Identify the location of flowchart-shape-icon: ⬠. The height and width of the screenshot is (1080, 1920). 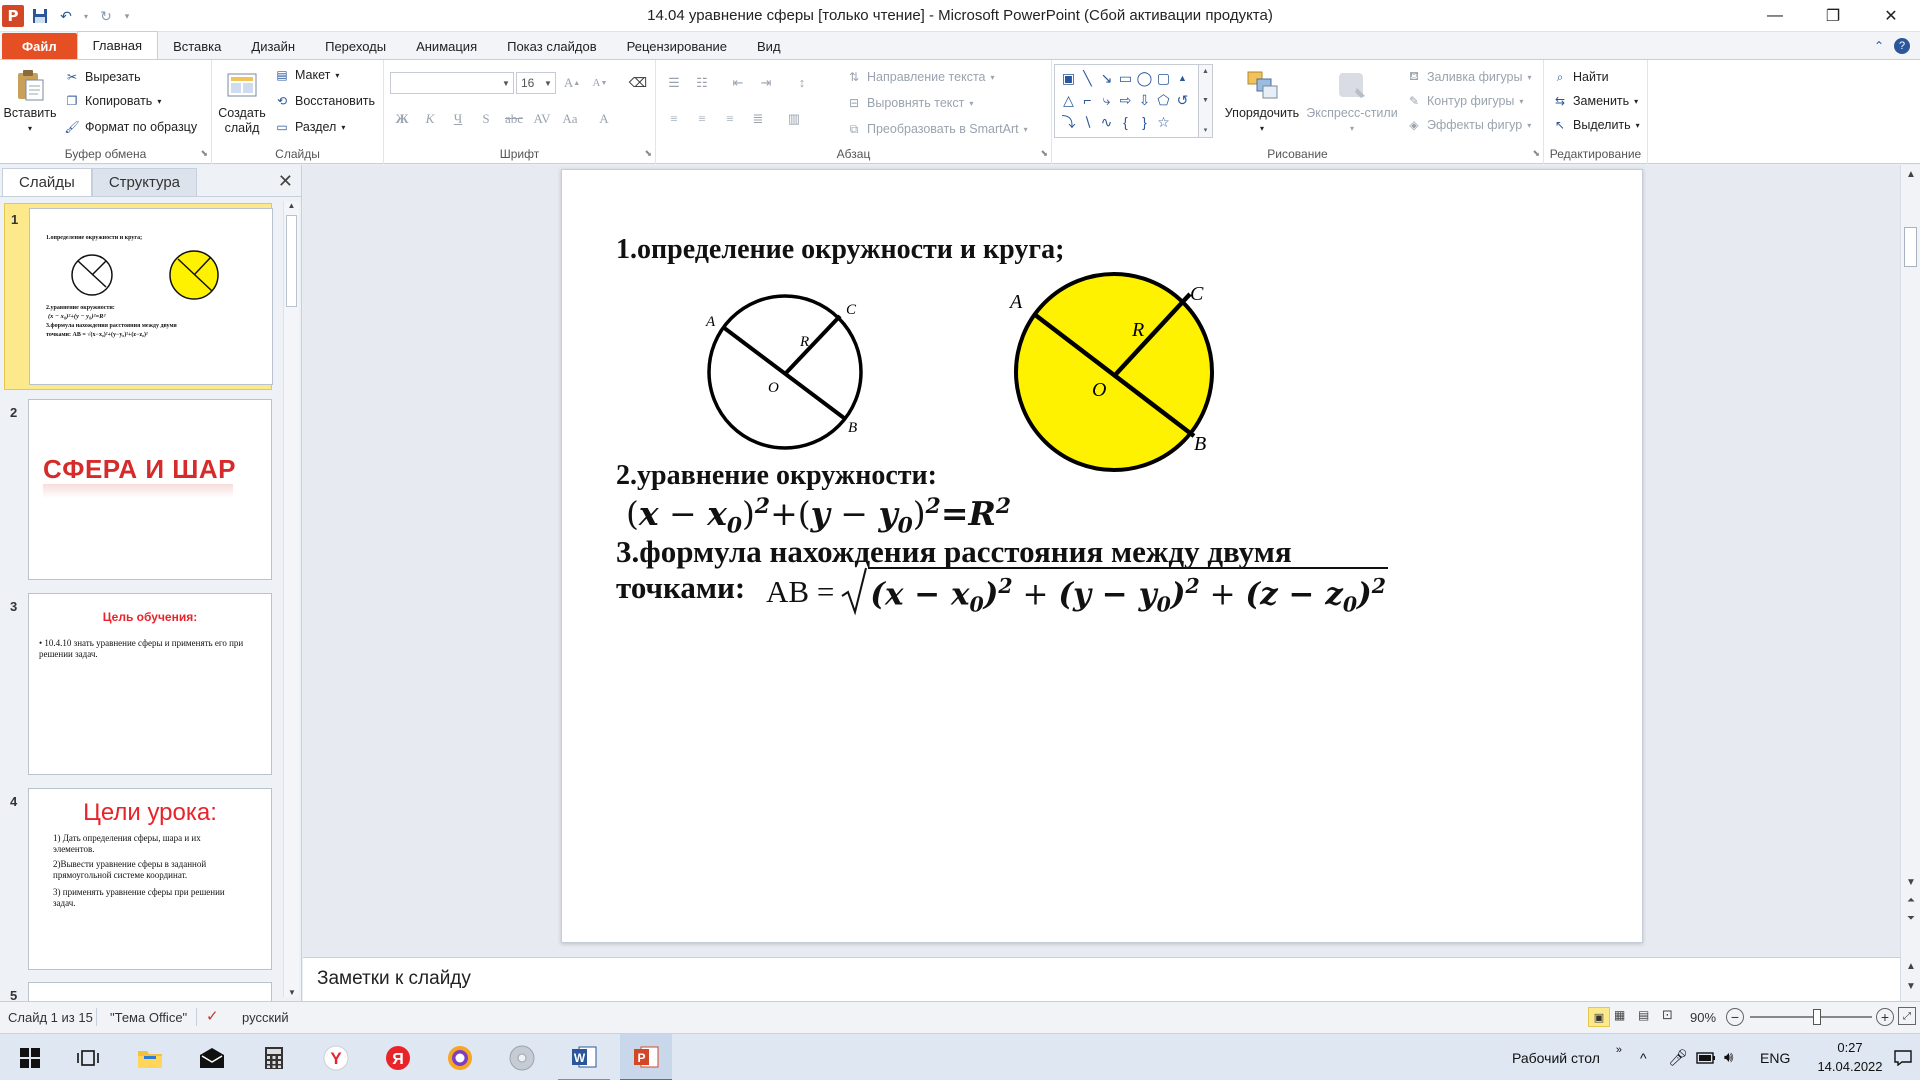
(1163, 100).